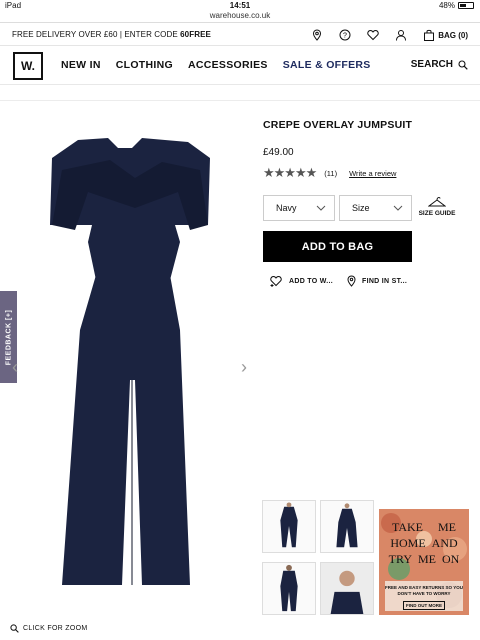 This screenshot has width=480, height=640. What do you see at coordinates (372, 173) in the screenshot?
I see `write-review-link: Write a review` at bounding box center [372, 173].